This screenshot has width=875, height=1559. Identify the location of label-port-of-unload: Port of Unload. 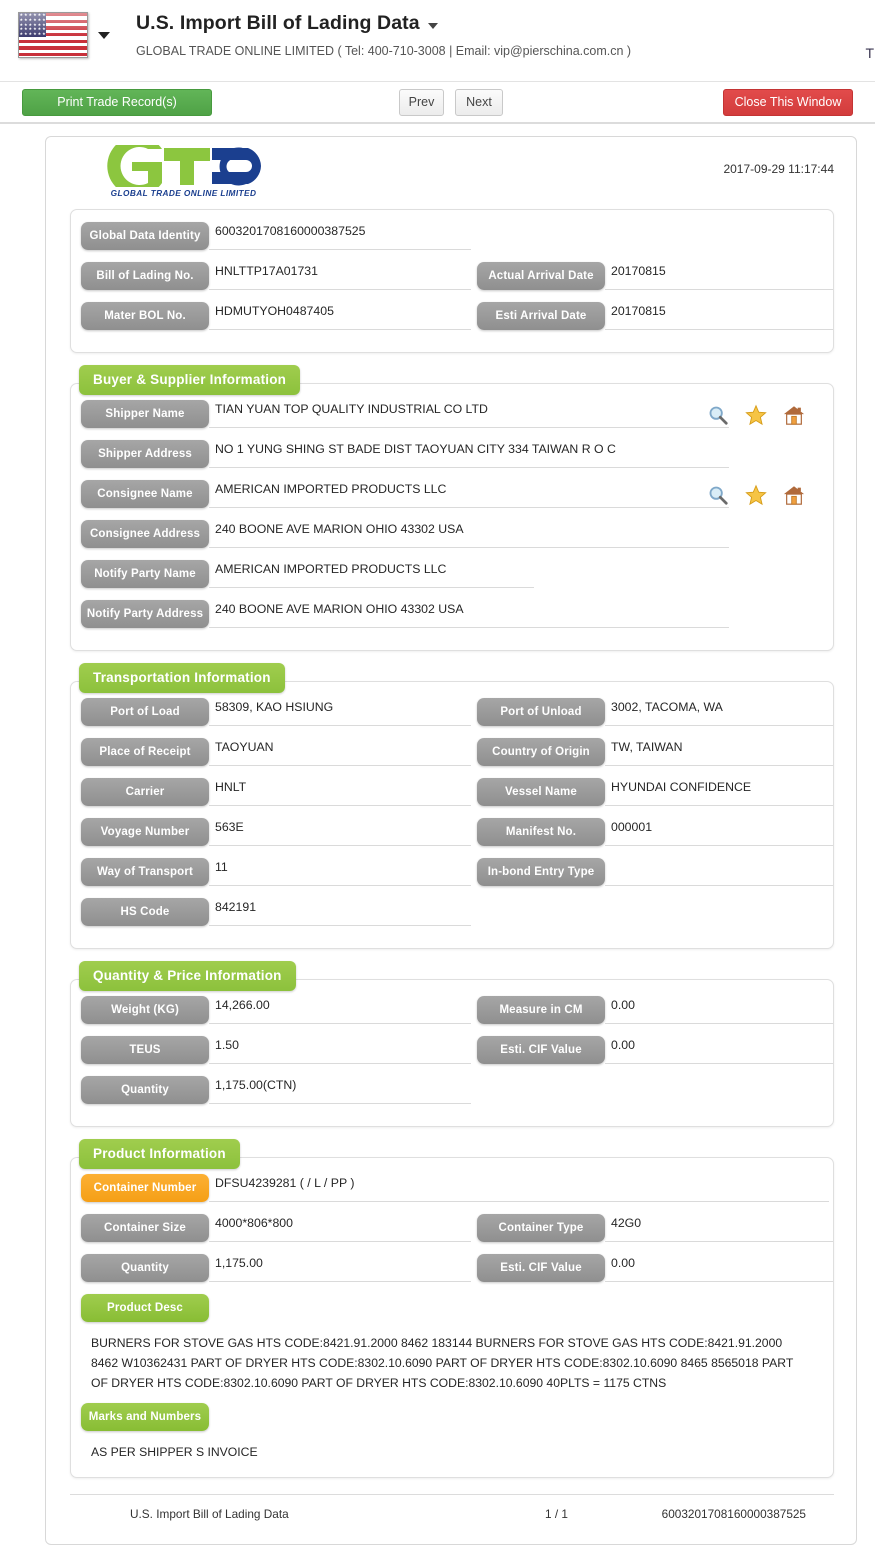
(541, 712).